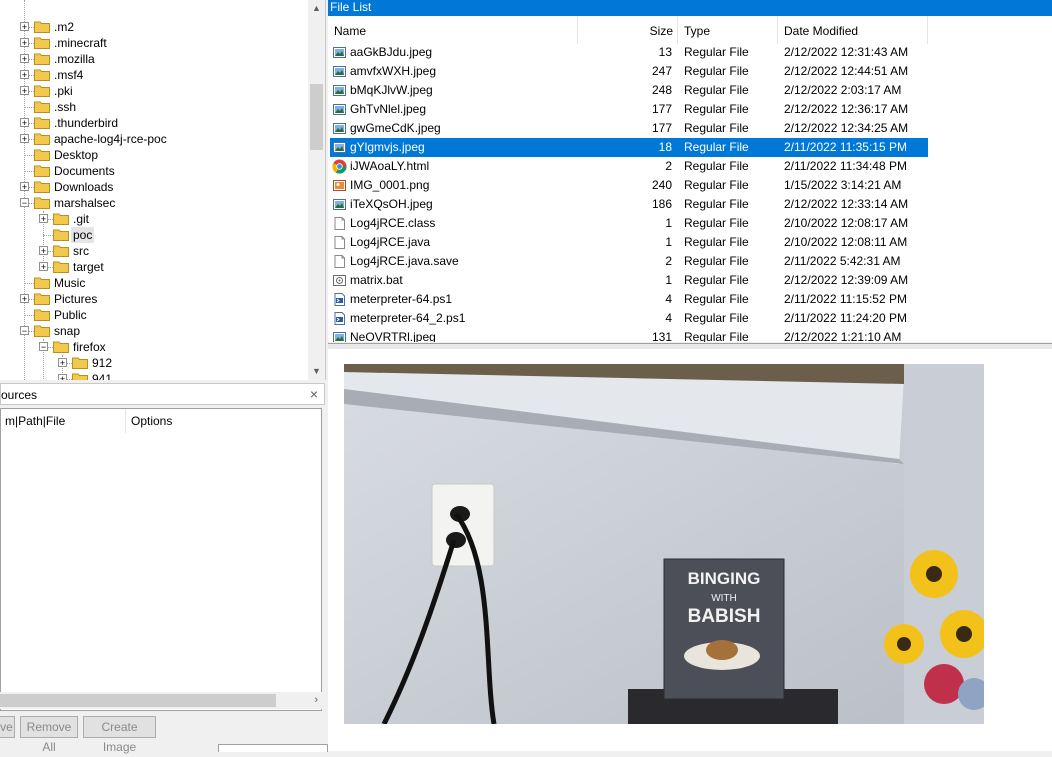  I want to click on tree-item: − marshalsec, so click(152, 203).